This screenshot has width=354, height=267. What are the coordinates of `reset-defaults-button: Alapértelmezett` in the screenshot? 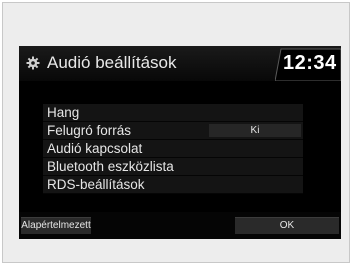 It's located at (56, 225).